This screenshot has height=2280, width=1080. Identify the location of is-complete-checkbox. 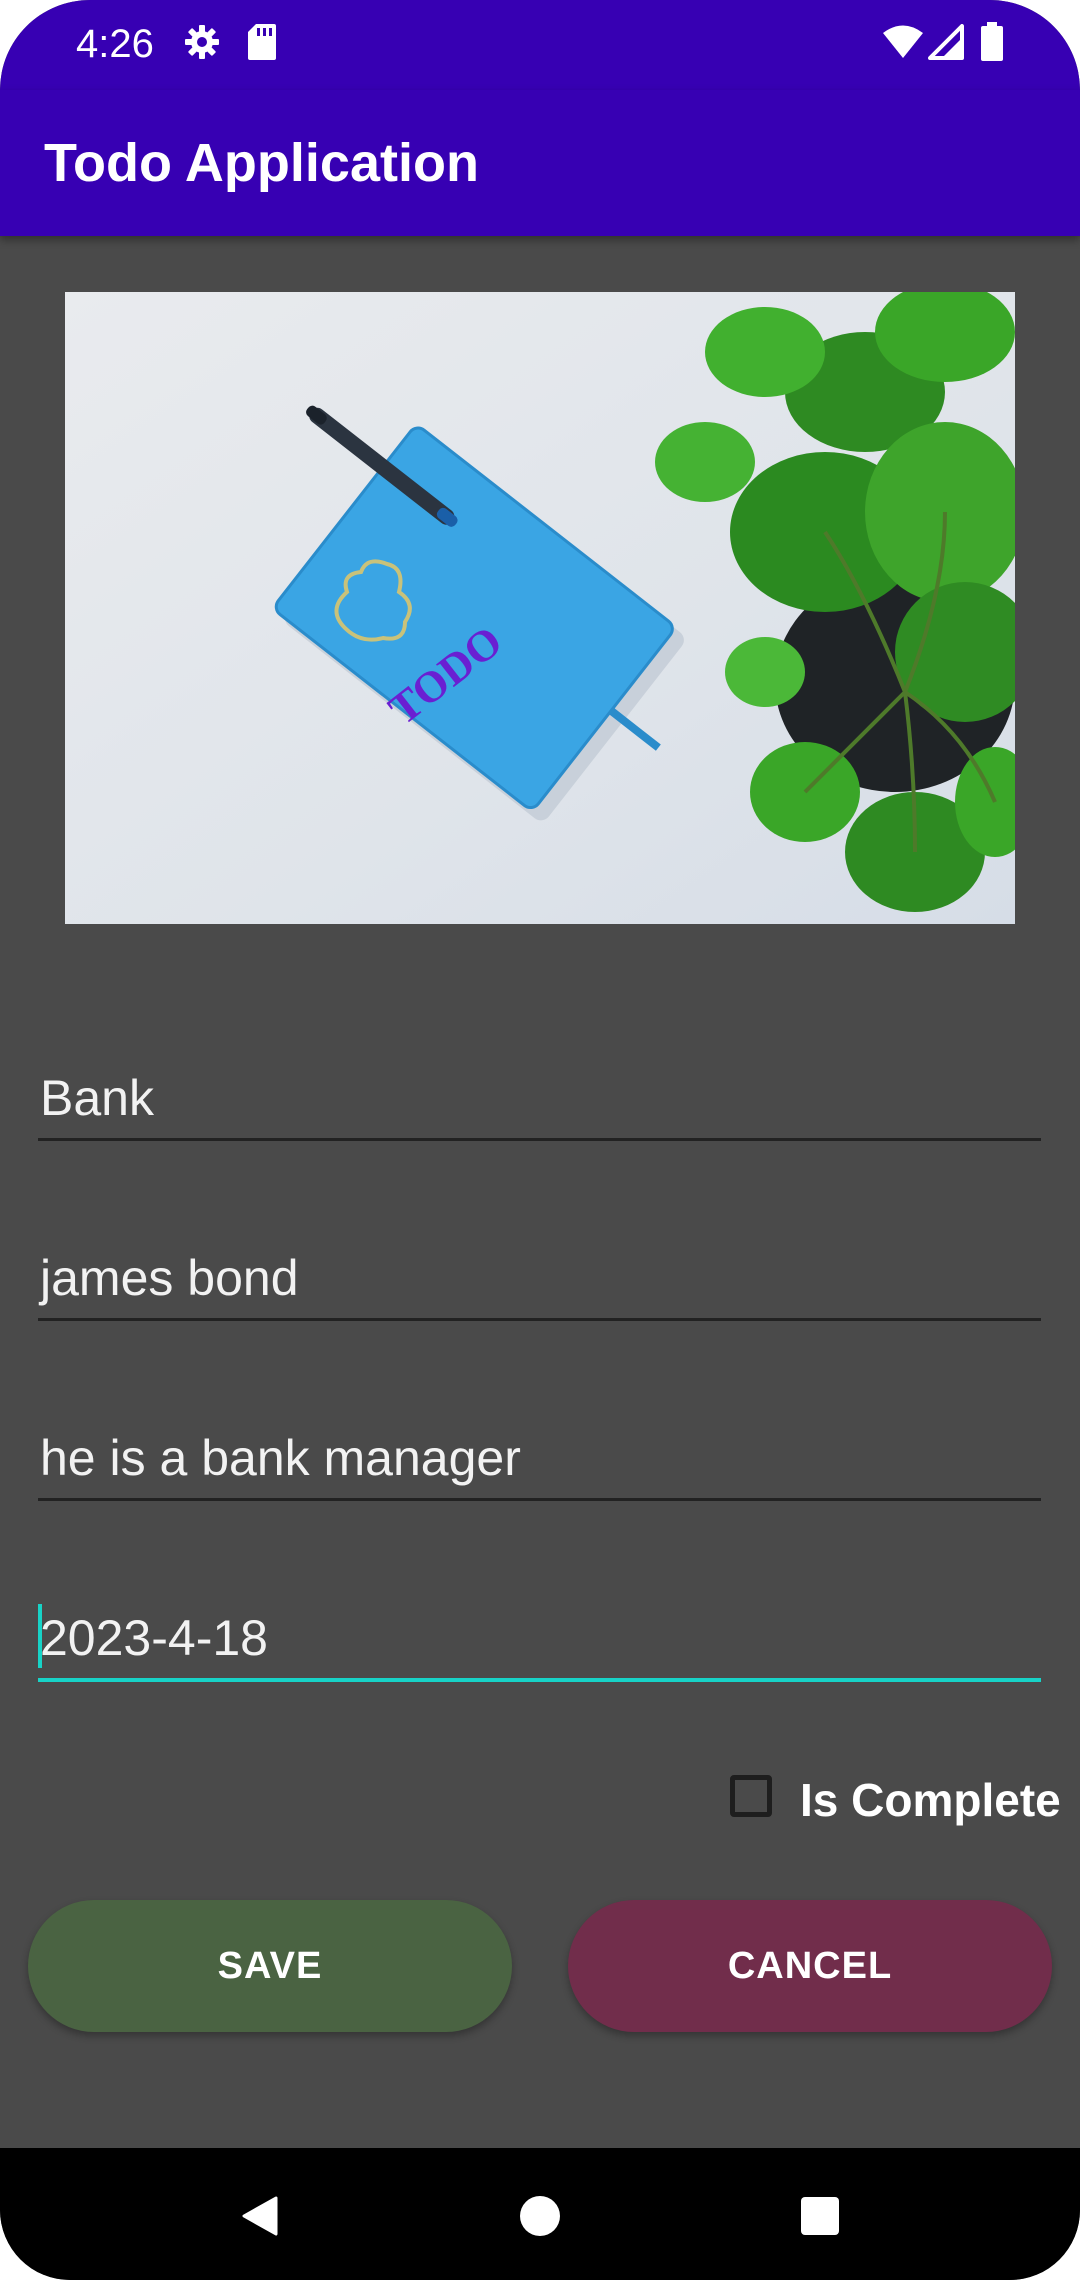
(751, 1796).